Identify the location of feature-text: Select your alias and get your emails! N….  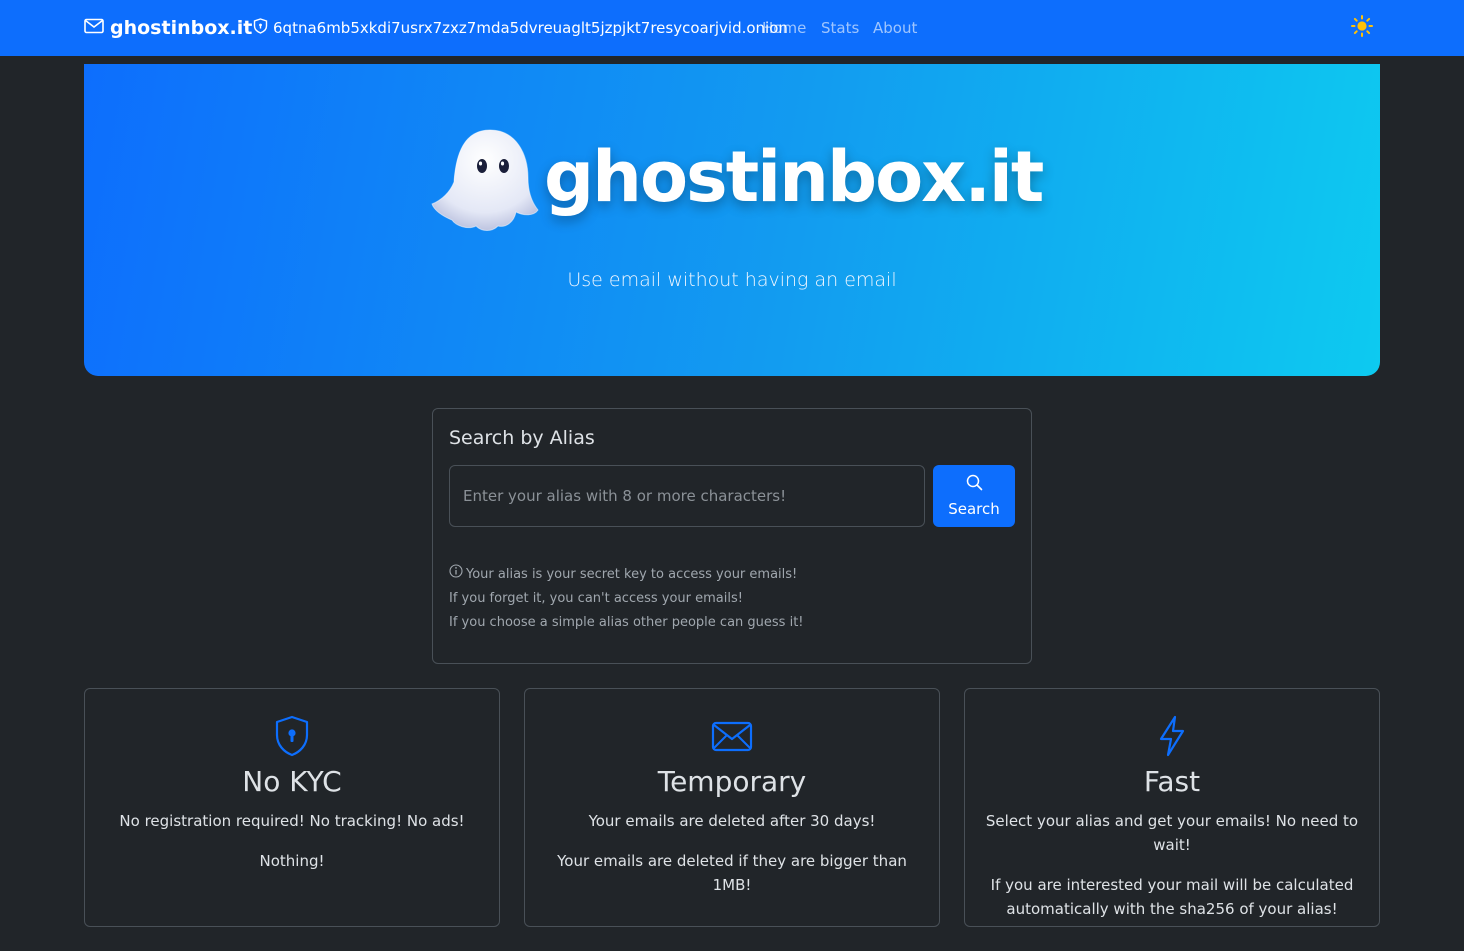
(1172, 833).